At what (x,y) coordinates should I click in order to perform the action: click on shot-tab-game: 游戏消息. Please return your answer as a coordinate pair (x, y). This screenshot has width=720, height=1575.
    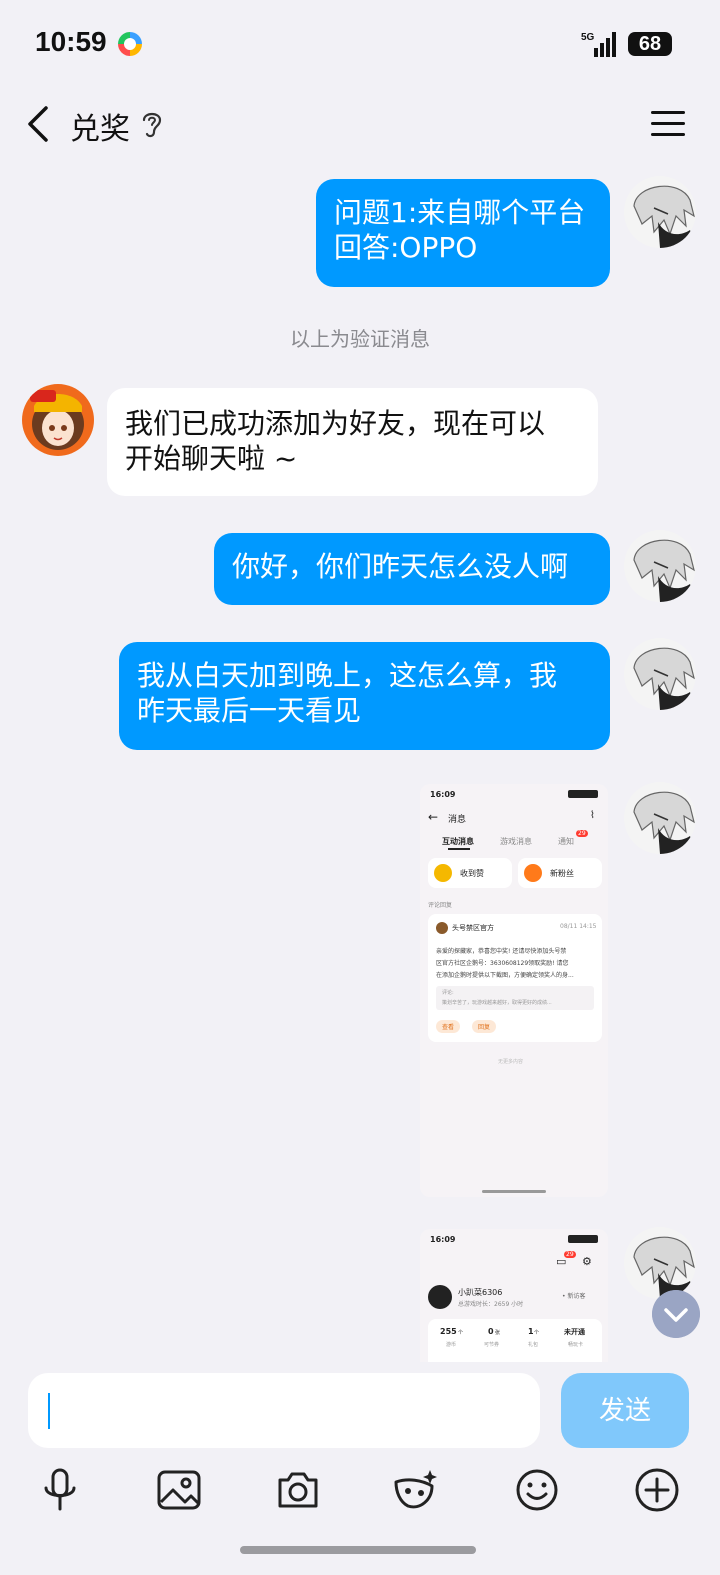
    Looking at the image, I should click on (516, 841).